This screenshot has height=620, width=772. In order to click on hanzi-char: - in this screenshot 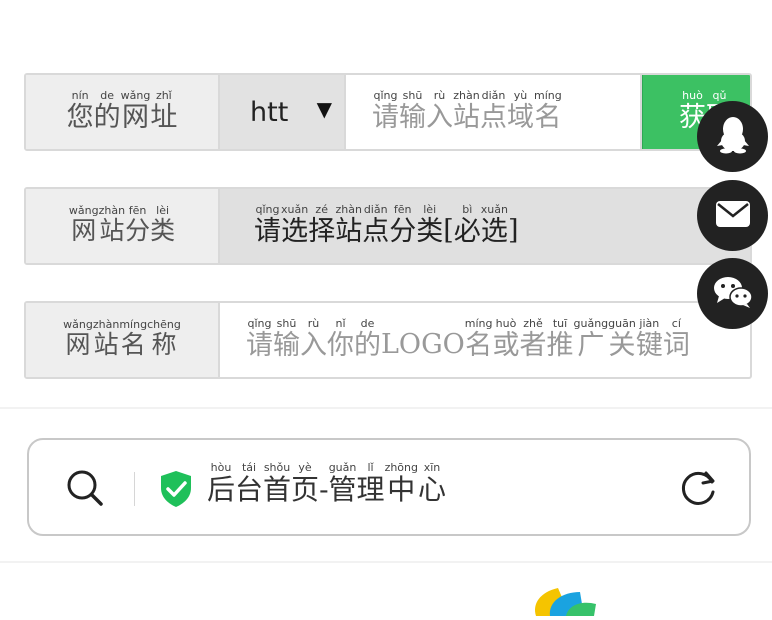, I will do `click(324, 489)`.